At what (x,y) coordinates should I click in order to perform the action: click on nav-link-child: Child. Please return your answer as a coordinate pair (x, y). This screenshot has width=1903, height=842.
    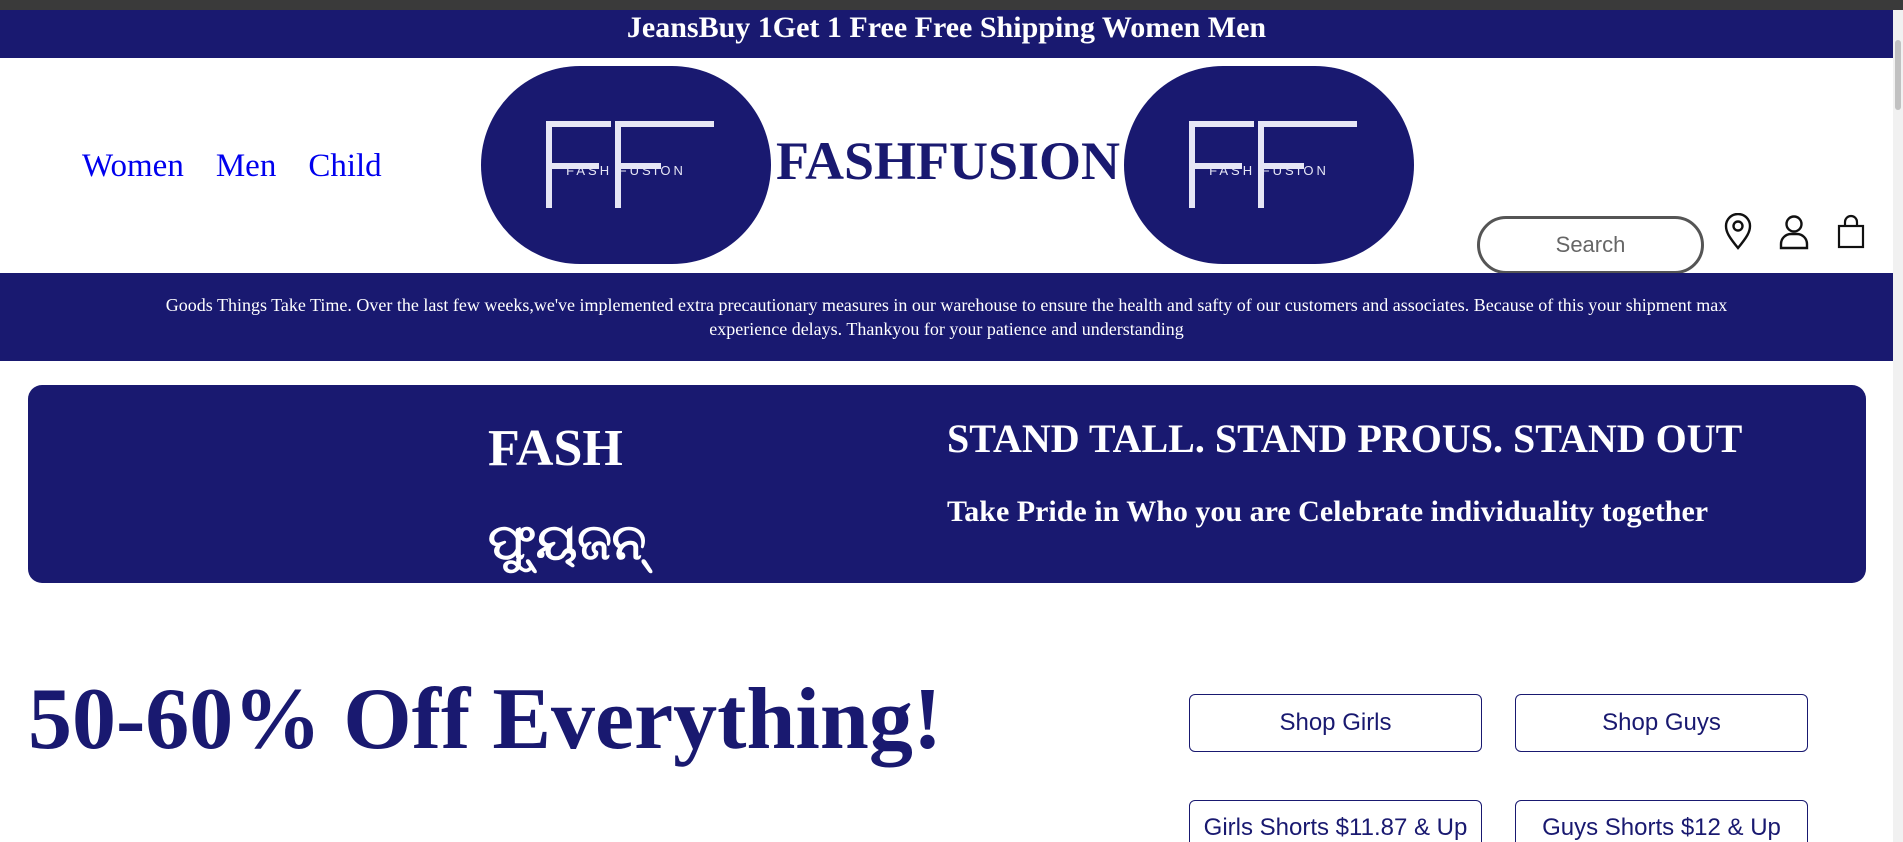
    Looking at the image, I should click on (344, 166).